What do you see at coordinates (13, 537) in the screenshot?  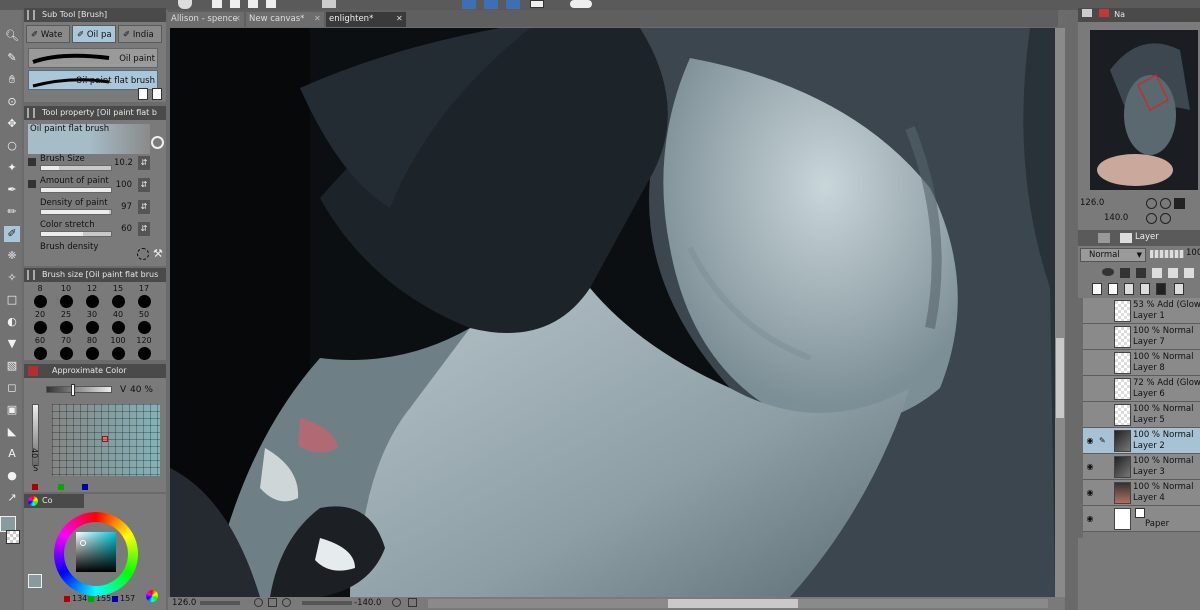 I see `sub-color-swatch` at bounding box center [13, 537].